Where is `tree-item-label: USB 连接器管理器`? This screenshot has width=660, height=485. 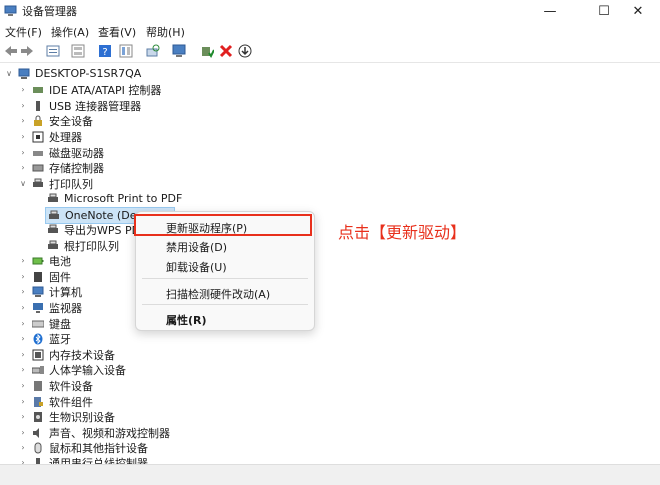
tree-item-label: USB 连接器管理器 is located at coordinates (95, 106).